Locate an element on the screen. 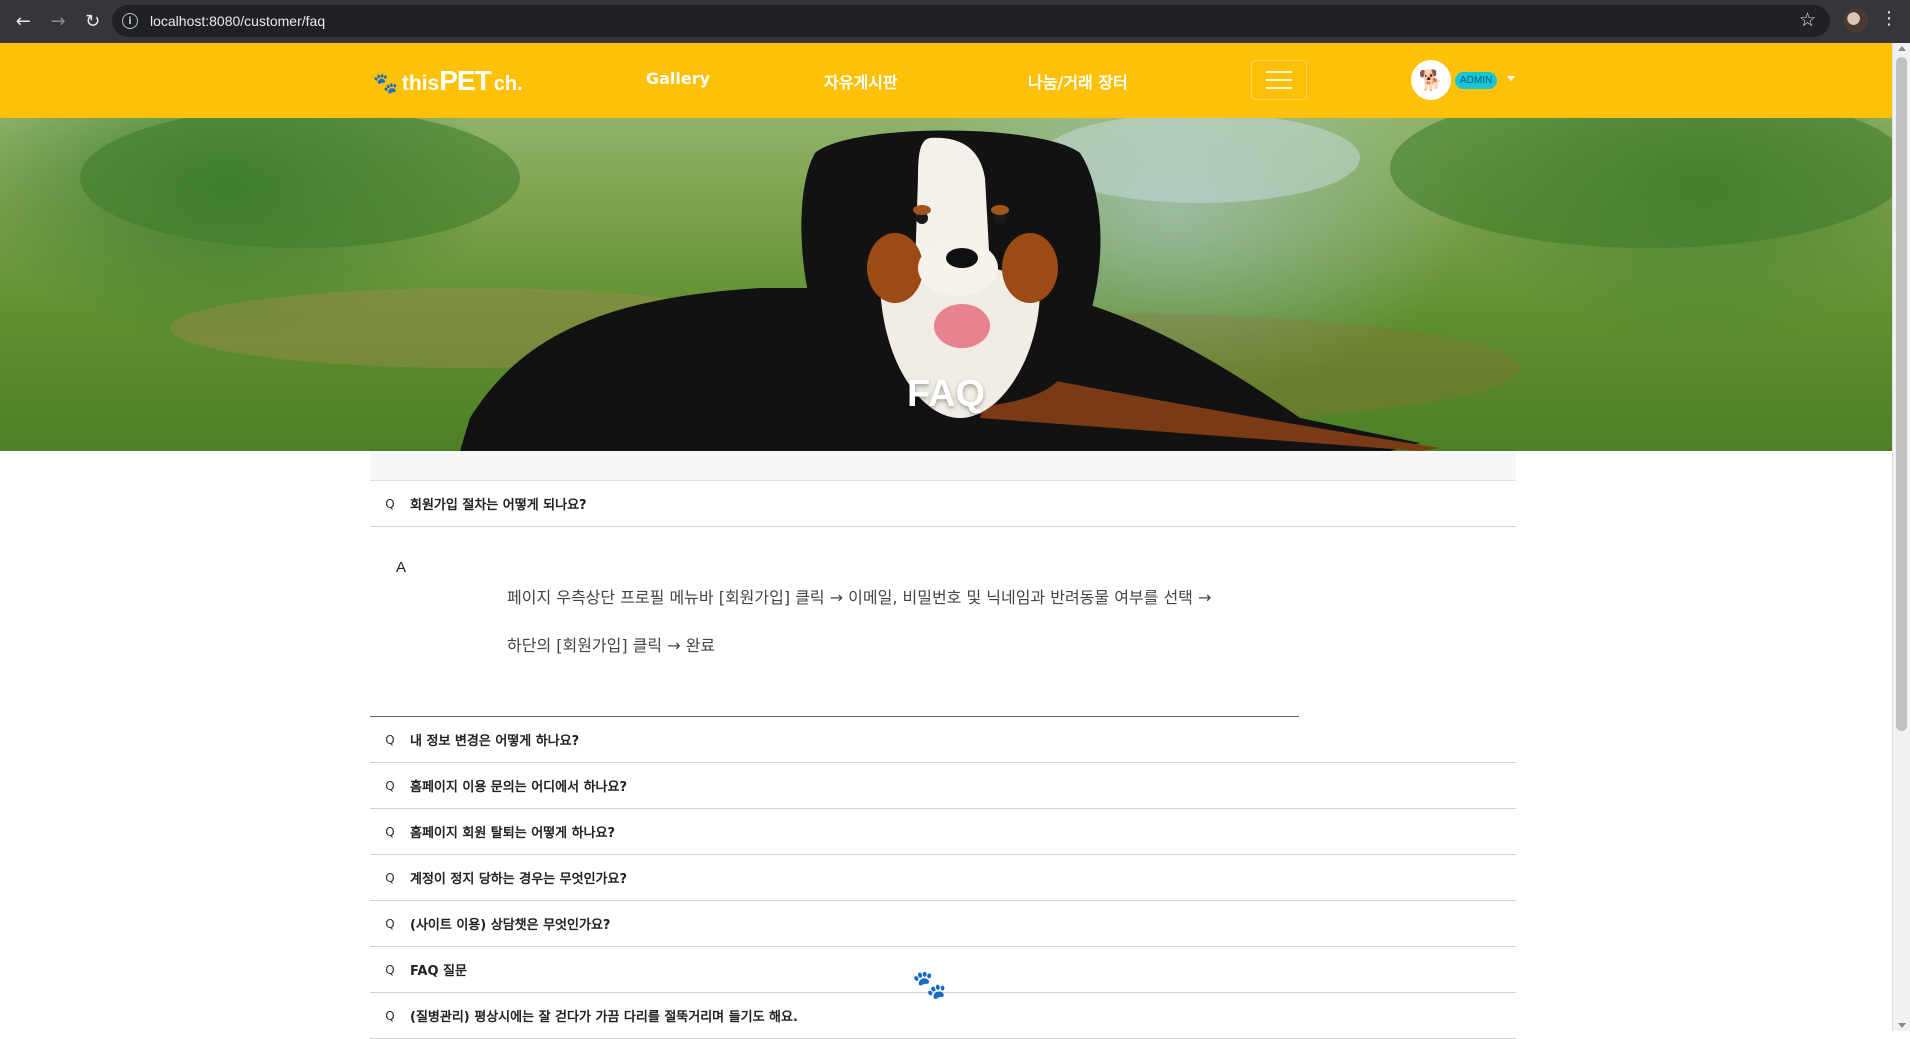 The image size is (1910, 1039). user-avatar: 🐕 is located at coordinates (1431, 80).